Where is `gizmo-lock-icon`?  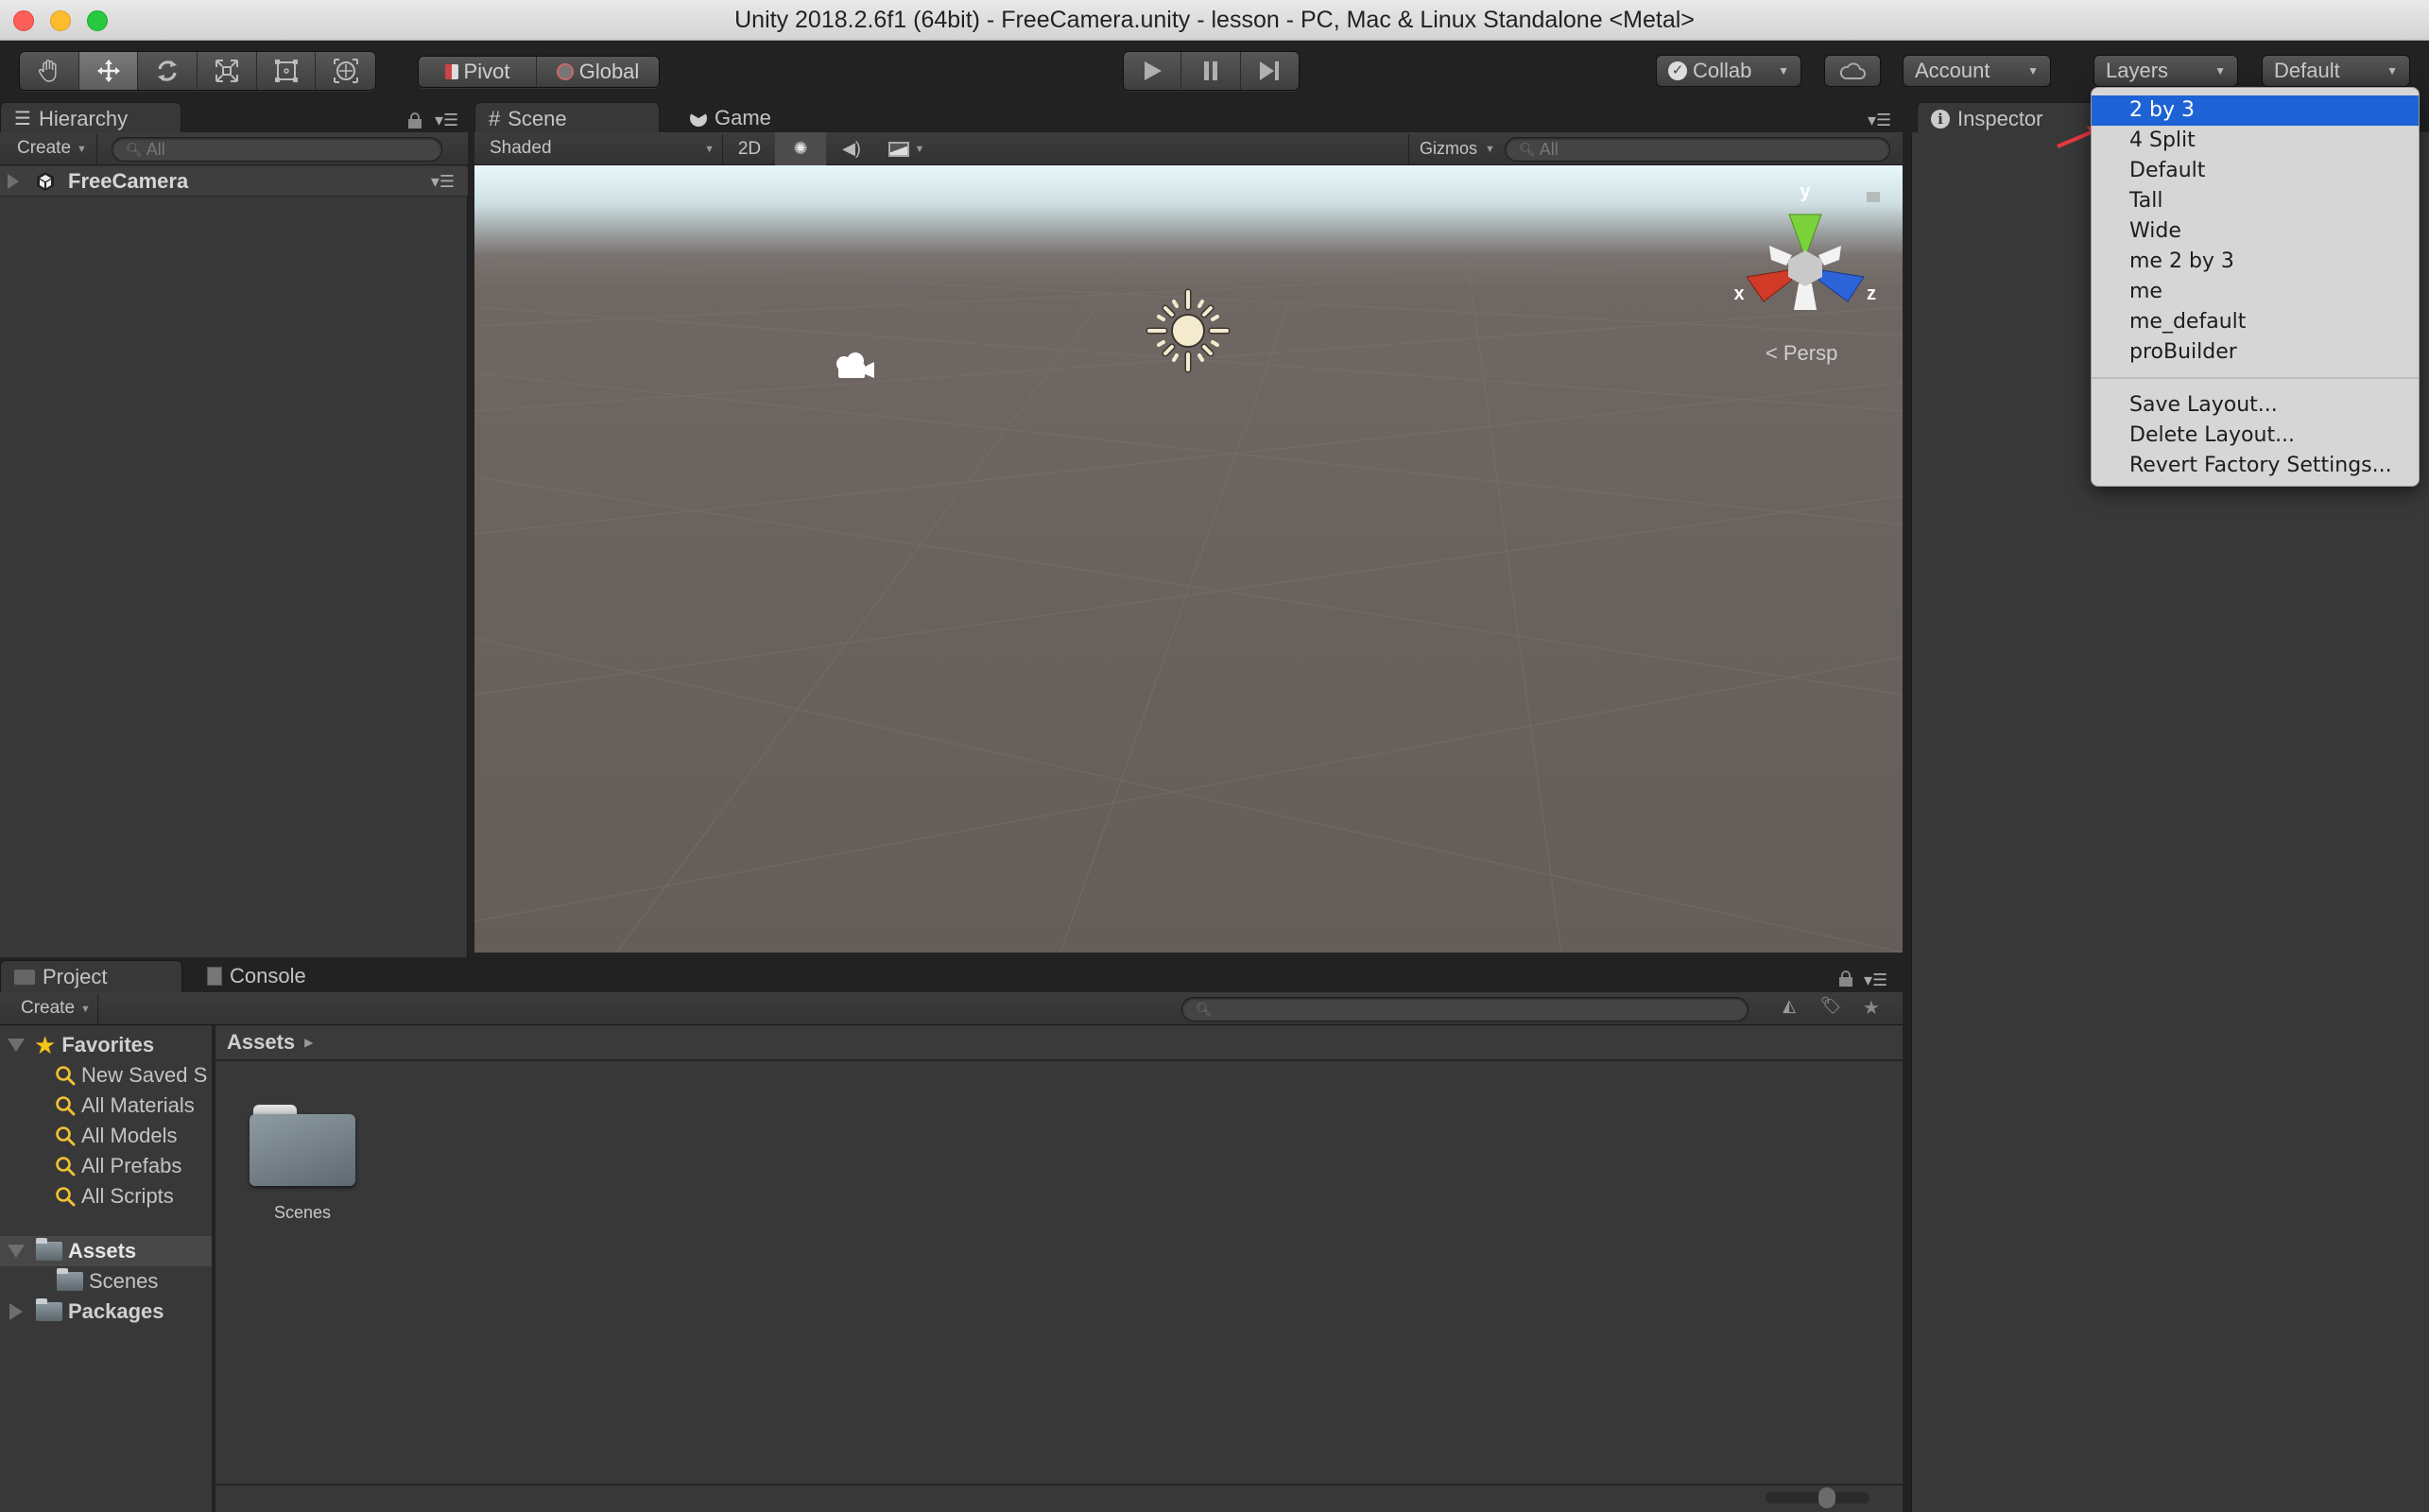
gizmo-lock-icon is located at coordinates (1874, 197).